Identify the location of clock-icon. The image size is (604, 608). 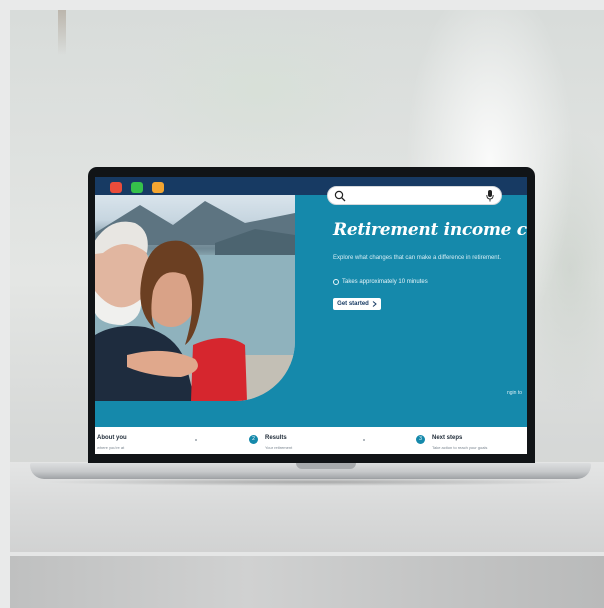
(336, 282).